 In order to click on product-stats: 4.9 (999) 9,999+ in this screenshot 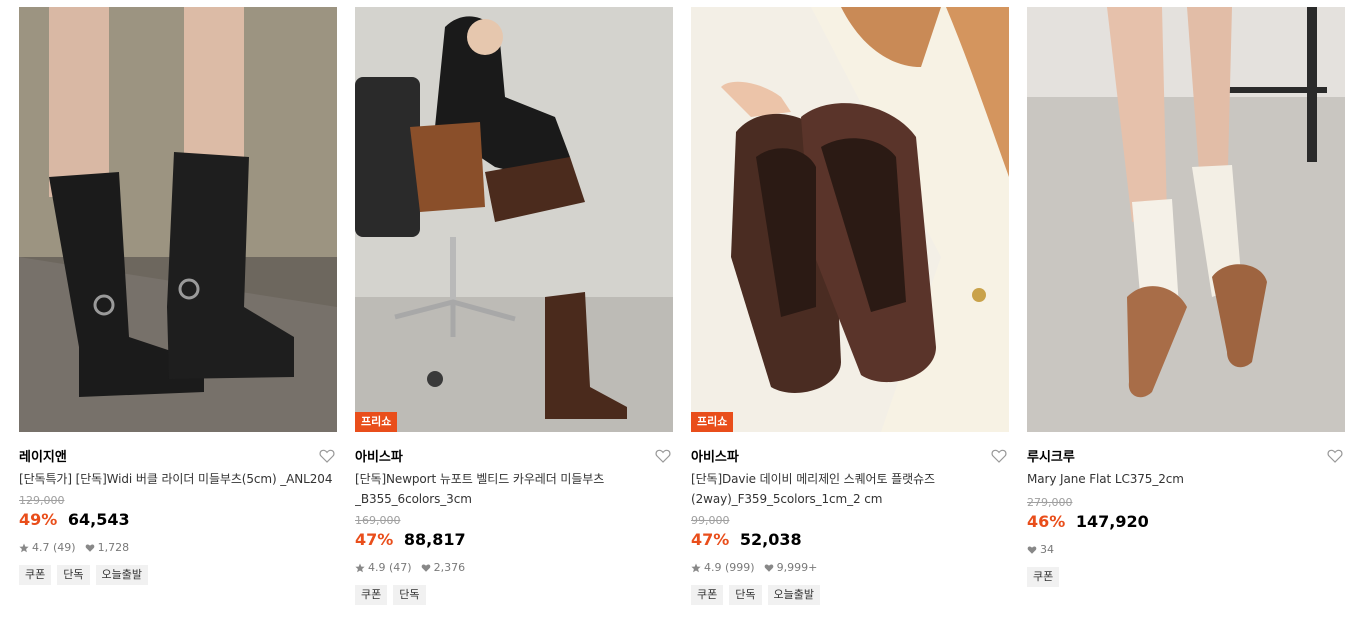, I will do `click(850, 568)`.